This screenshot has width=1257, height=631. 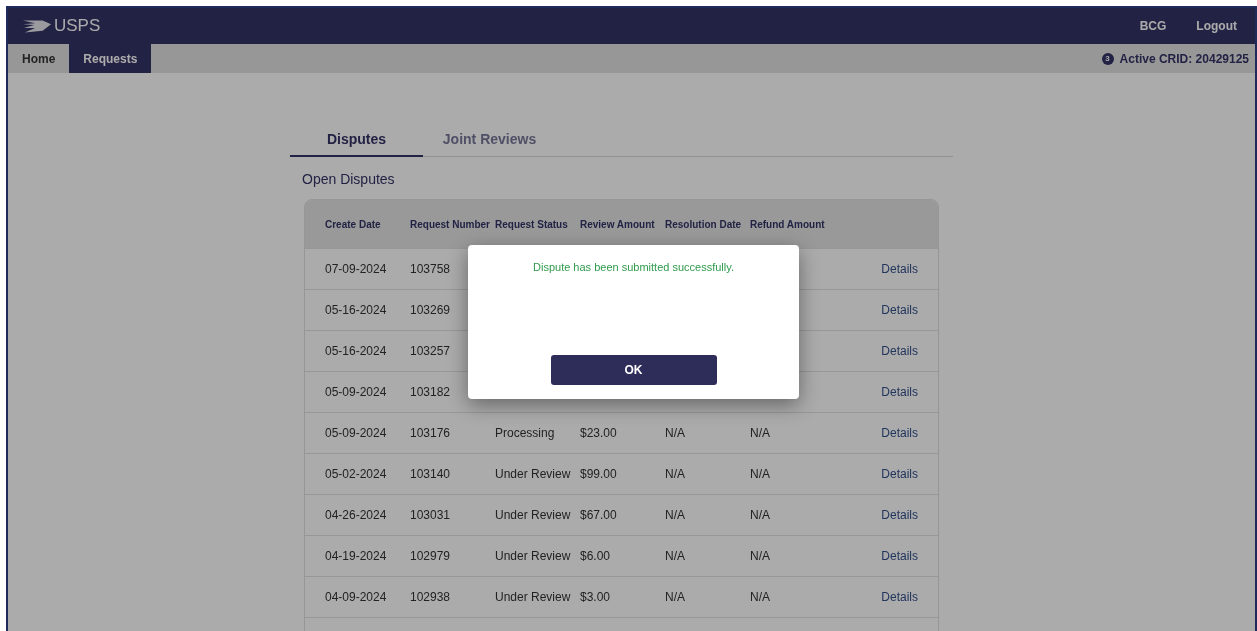 What do you see at coordinates (431, 515) in the screenshot?
I see `table-cell-text: 103031` at bounding box center [431, 515].